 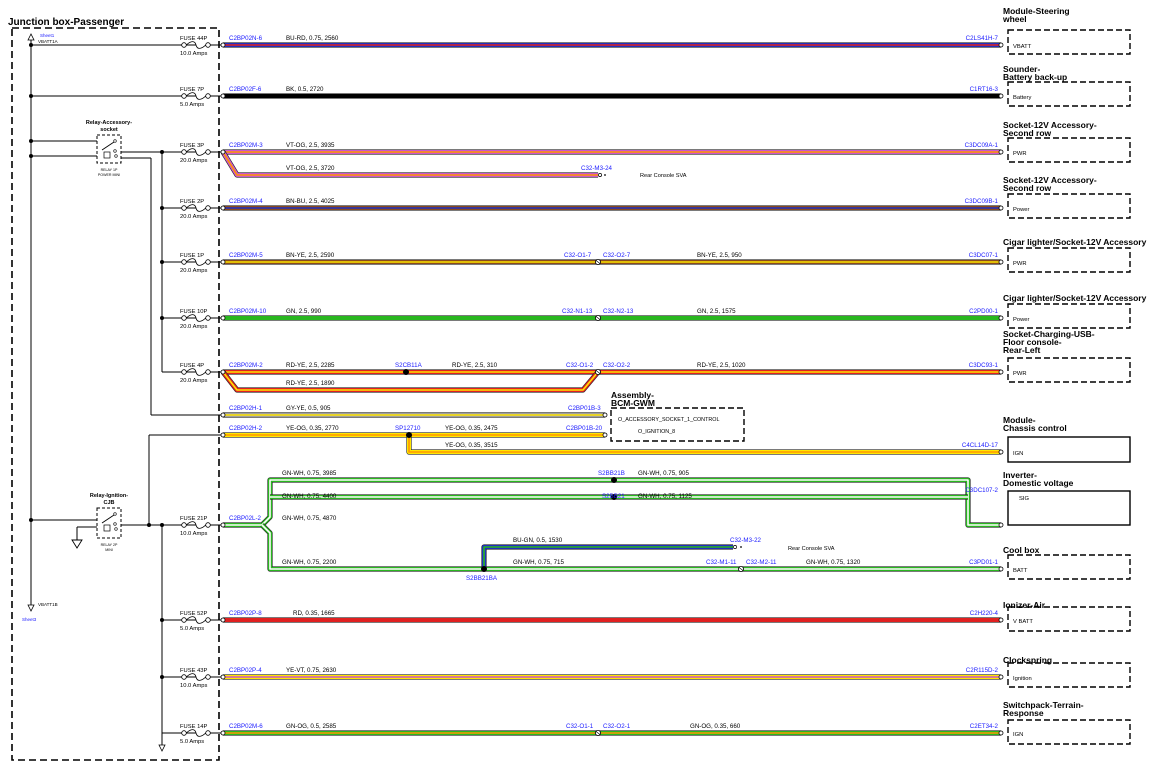 I want to click on module-signal-label: SIG, so click(x=1024, y=499).